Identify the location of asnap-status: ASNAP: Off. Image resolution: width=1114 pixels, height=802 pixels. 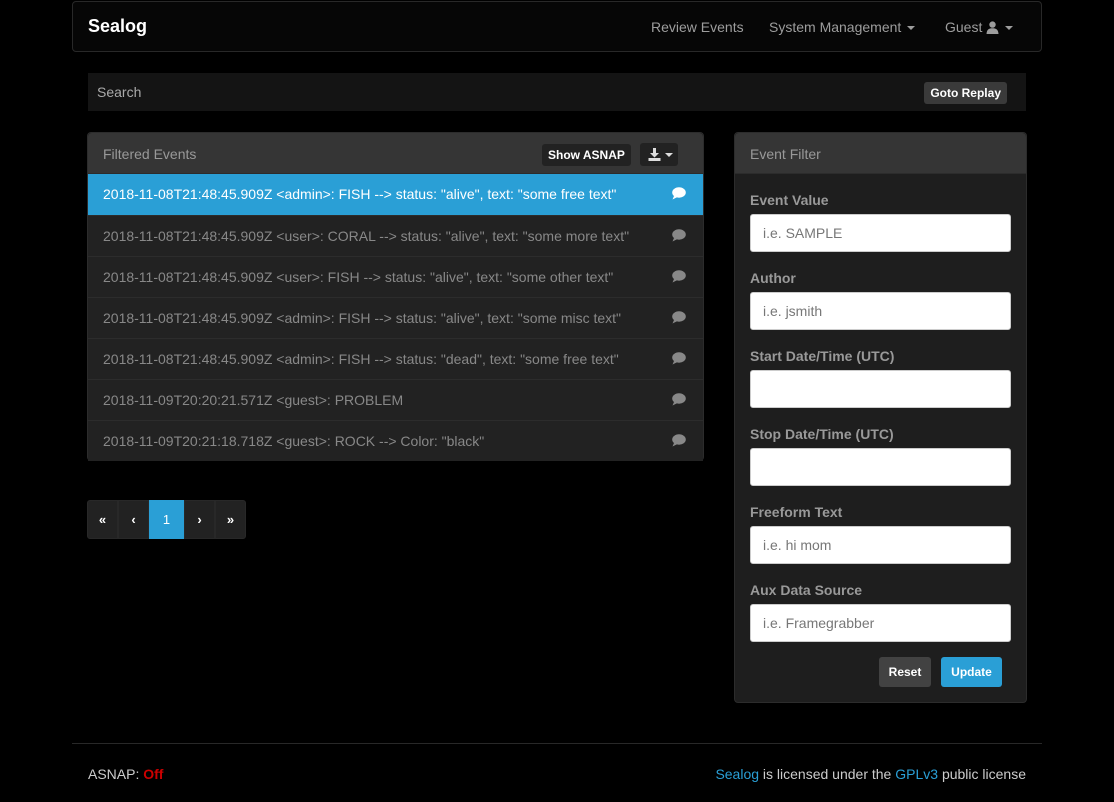
(125, 774).